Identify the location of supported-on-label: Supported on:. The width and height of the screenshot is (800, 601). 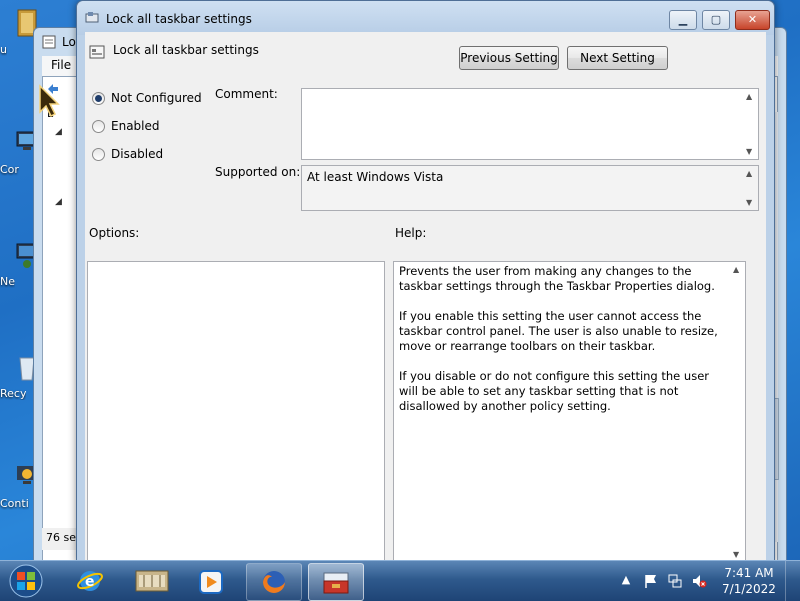
(258, 172).